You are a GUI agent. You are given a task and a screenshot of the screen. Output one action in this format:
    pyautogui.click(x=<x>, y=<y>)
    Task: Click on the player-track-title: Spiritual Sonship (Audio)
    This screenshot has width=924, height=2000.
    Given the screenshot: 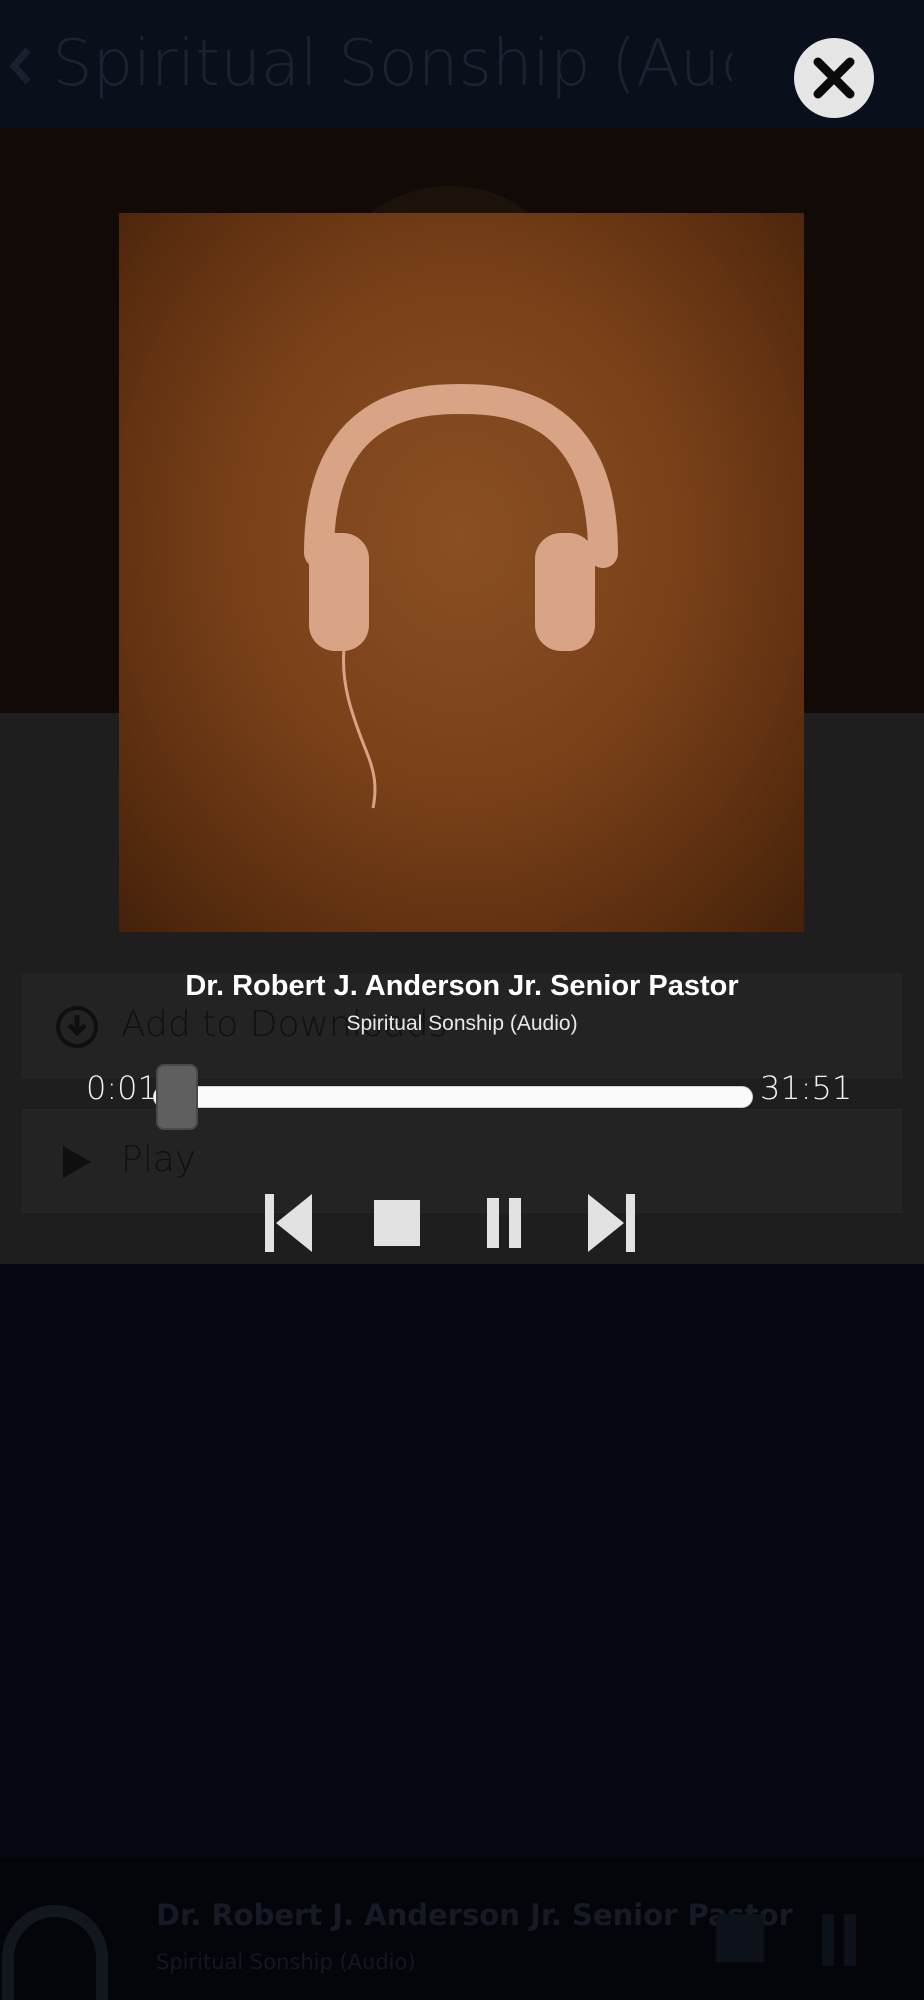 What is the action you would take?
    pyautogui.click(x=462, y=1023)
    